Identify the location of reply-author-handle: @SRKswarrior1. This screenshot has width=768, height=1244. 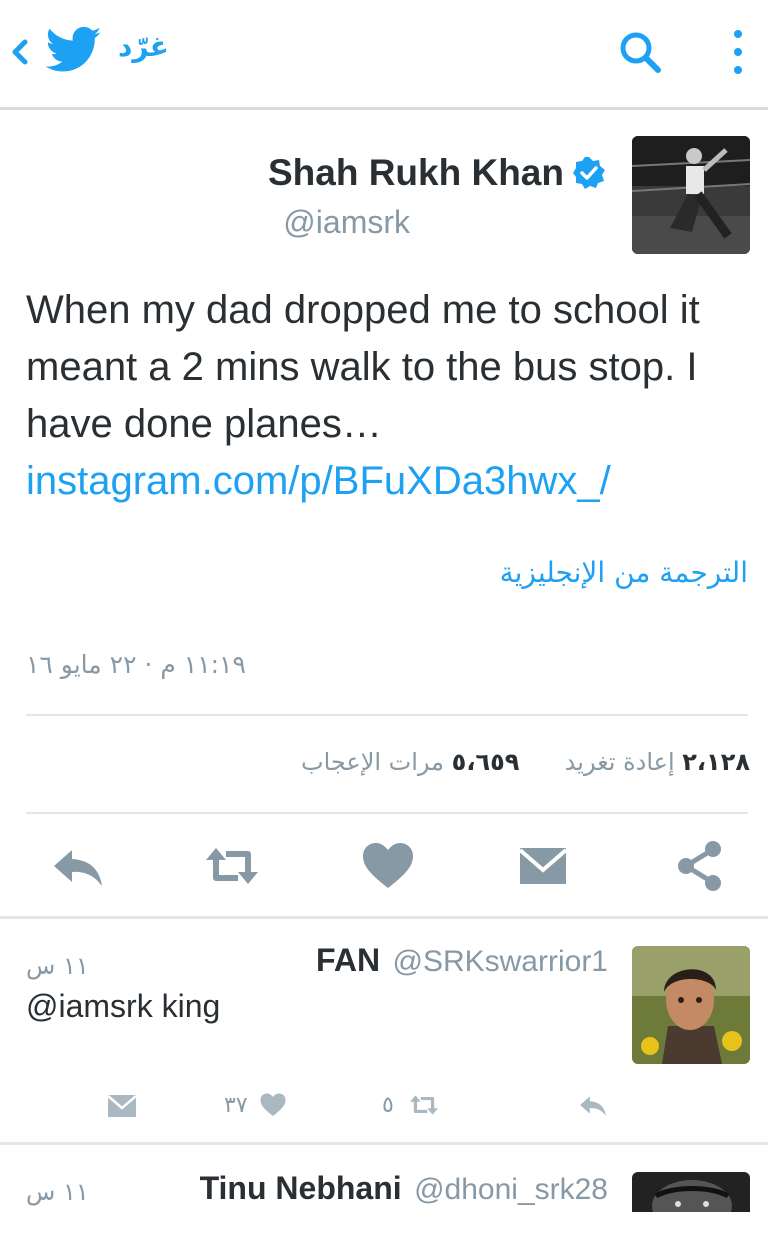
(501, 961).